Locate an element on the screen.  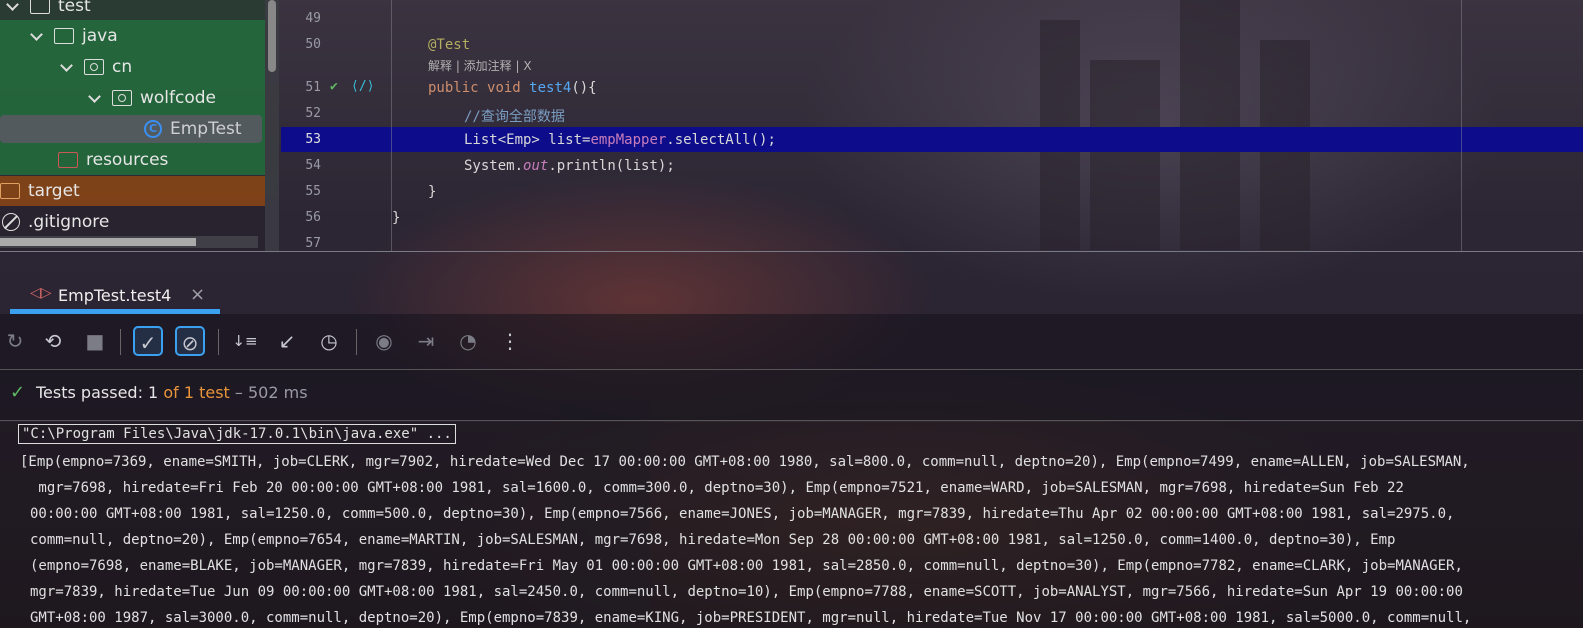
tree-item-test: test is located at coordinates (48, 10).